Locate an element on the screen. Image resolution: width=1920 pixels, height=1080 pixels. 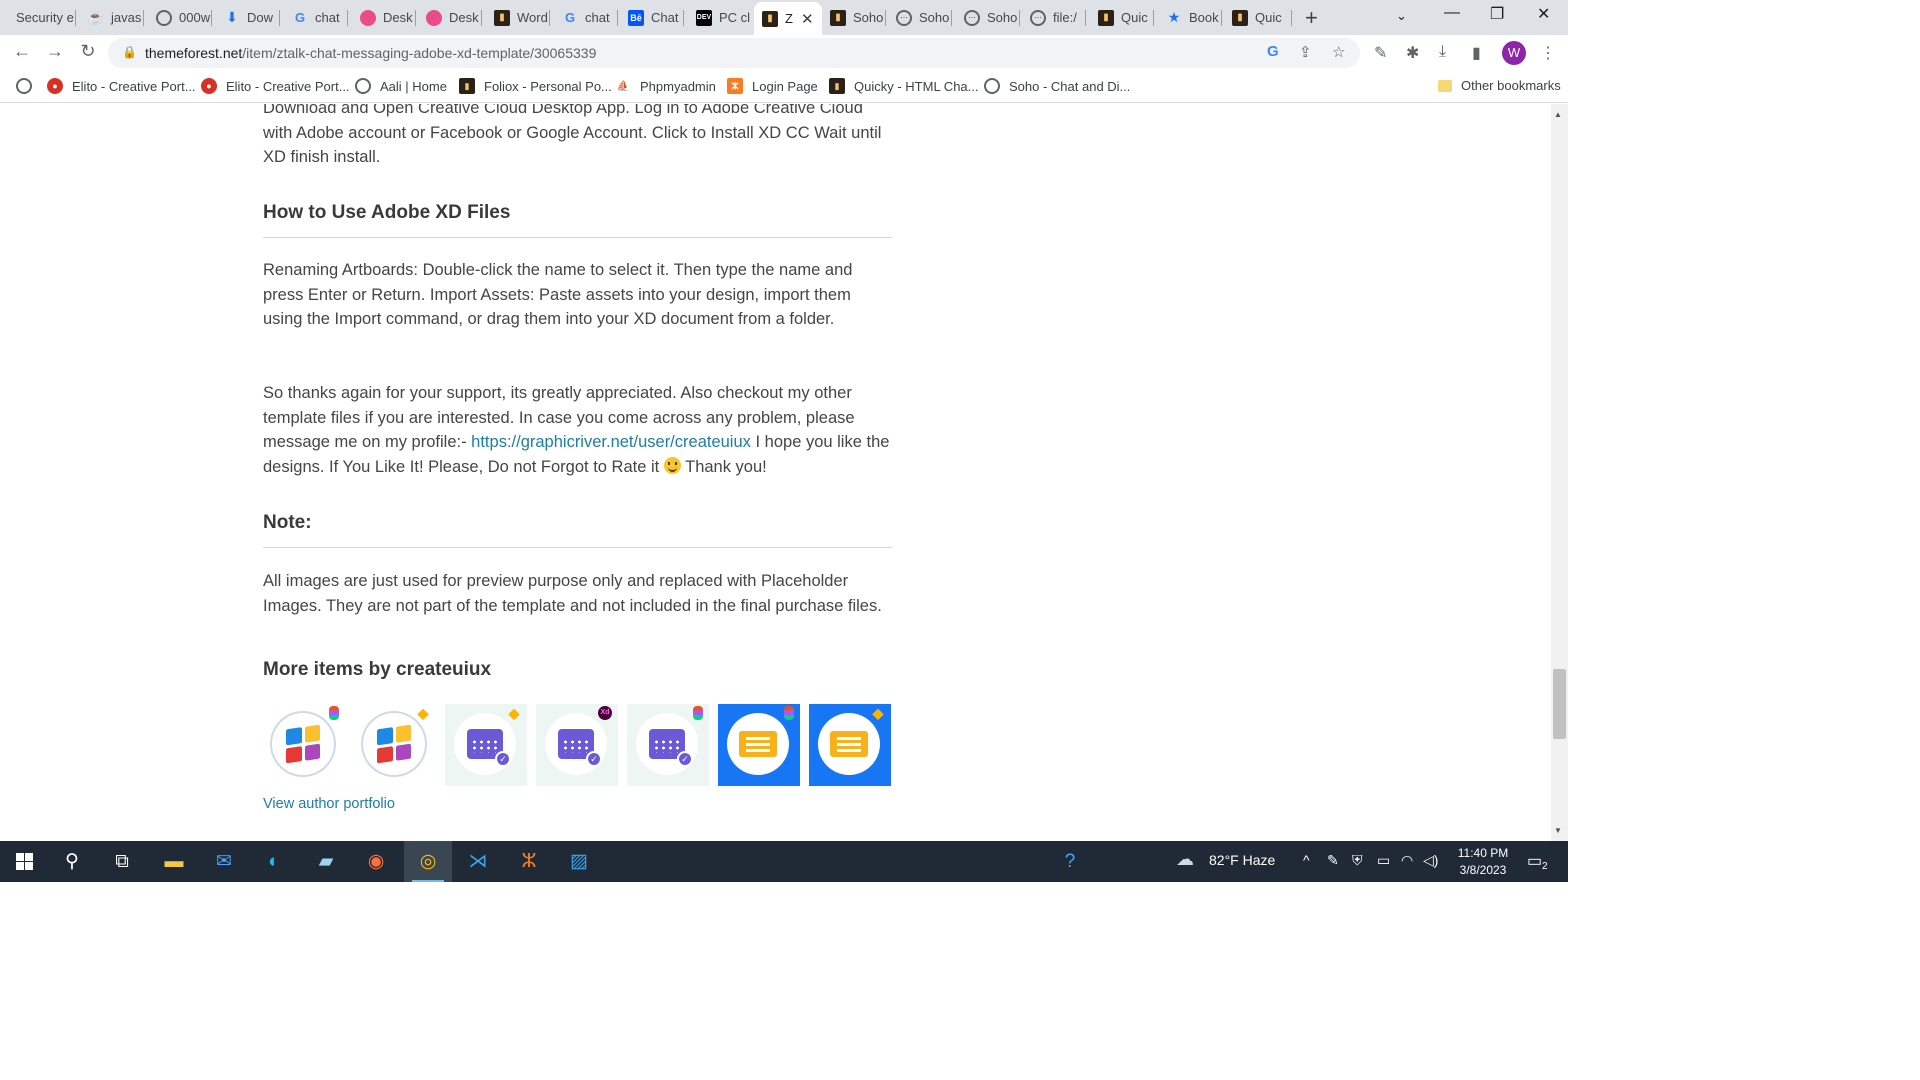
dribbble-icon is located at coordinates (368, 17).